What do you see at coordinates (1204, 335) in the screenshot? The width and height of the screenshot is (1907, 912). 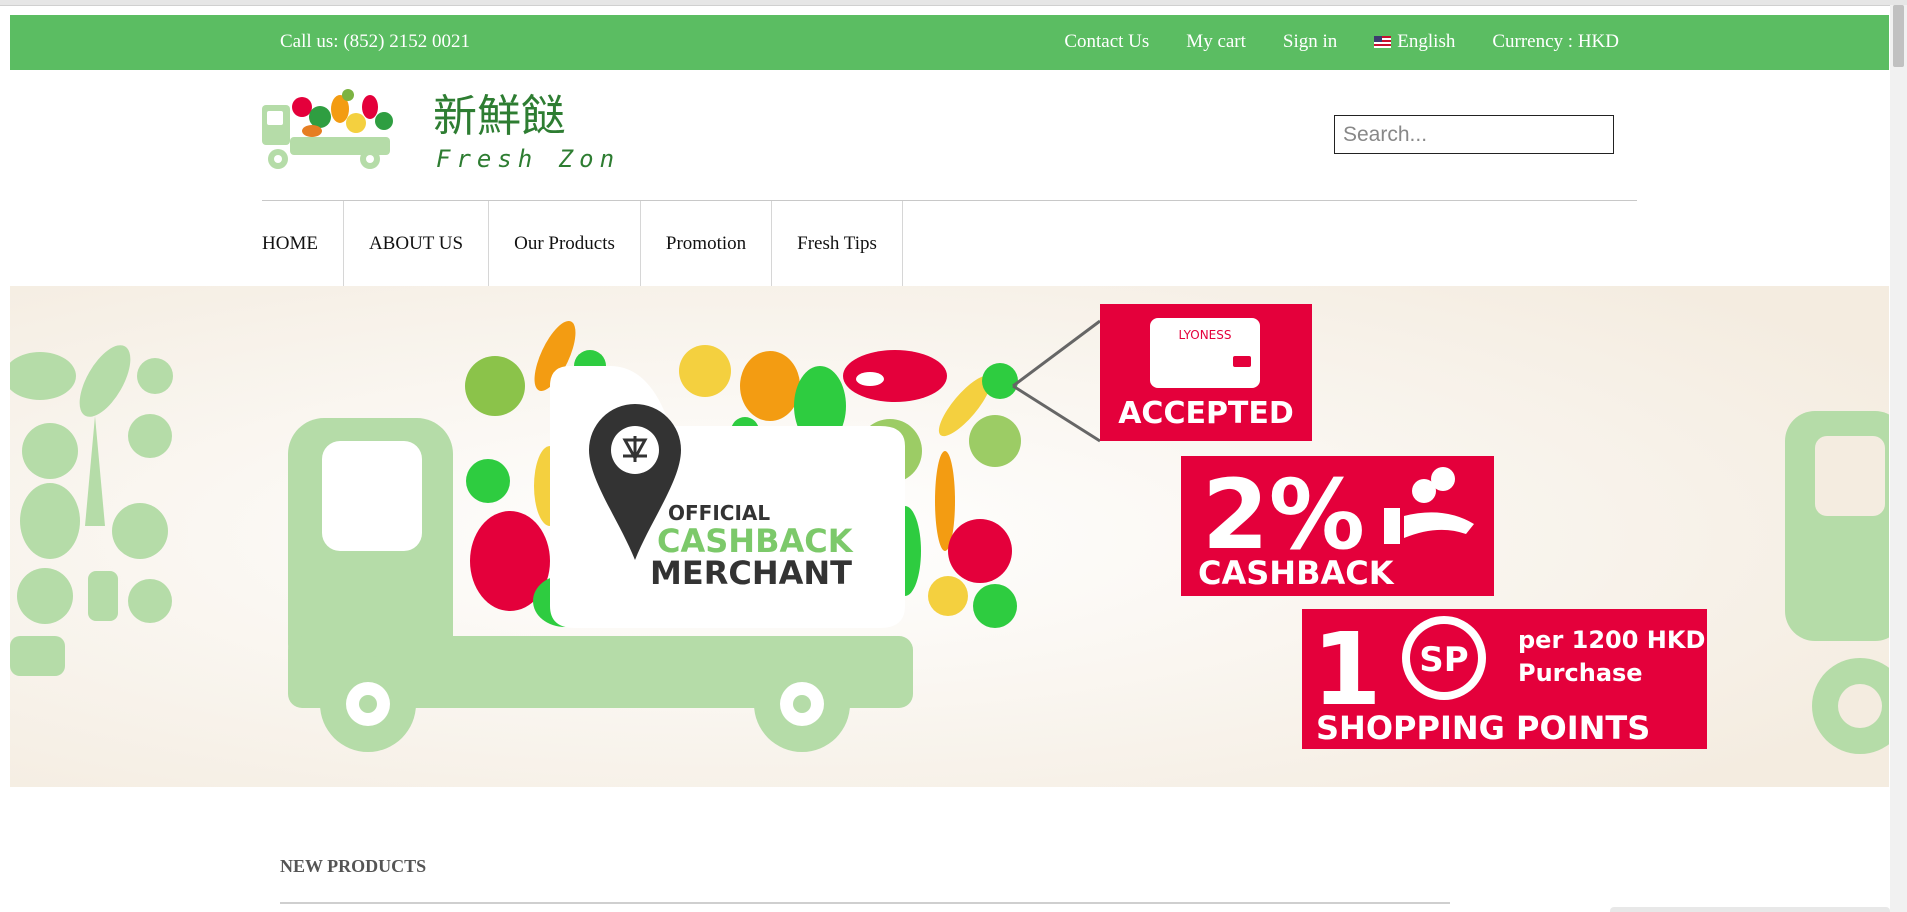 I see `lyoness-brand: LYONESS` at bounding box center [1204, 335].